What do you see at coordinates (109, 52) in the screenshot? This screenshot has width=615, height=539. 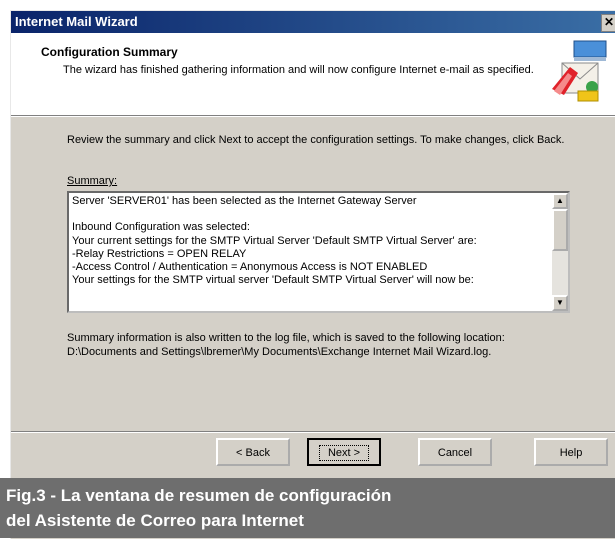 I see `page-title: Configuration Summary` at bounding box center [109, 52].